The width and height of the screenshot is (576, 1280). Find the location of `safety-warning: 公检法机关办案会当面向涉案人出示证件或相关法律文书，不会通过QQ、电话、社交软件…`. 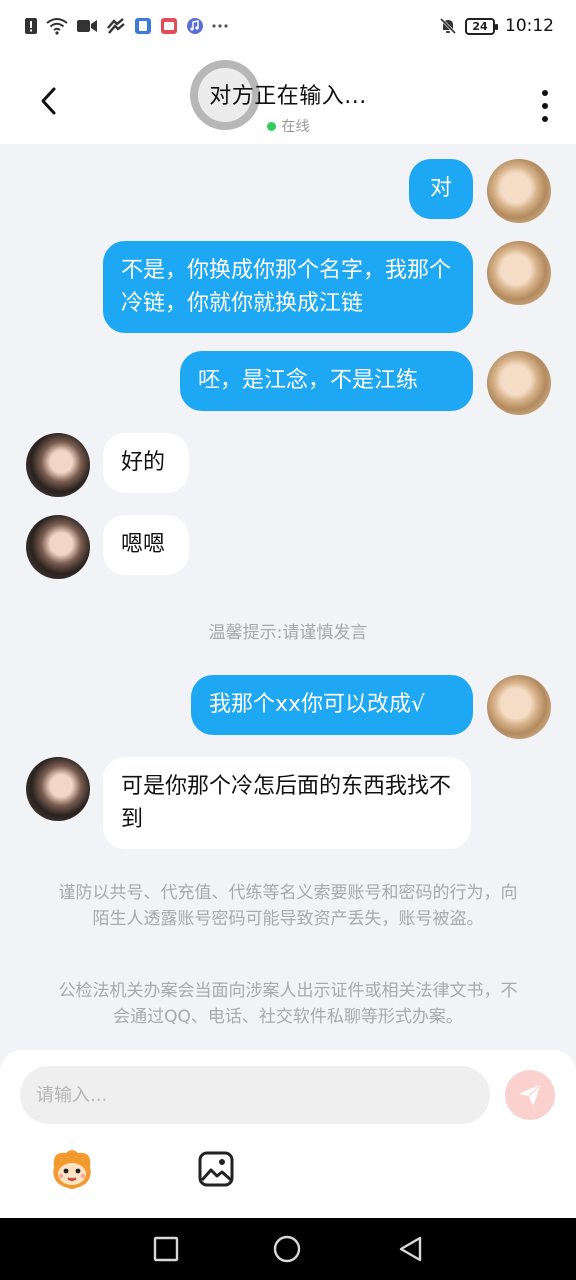

safety-warning: 公检法机关办案会当面向涉案人出示证件或相关法律文书，不会通过QQ、电话、社交软件… is located at coordinates (288, 1004).